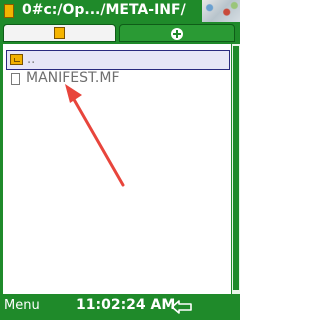 The height and width of the screenshot is (320, 320). I want to click on bottom-bar: Menu 11:02:24 AM, so click(120, 307).